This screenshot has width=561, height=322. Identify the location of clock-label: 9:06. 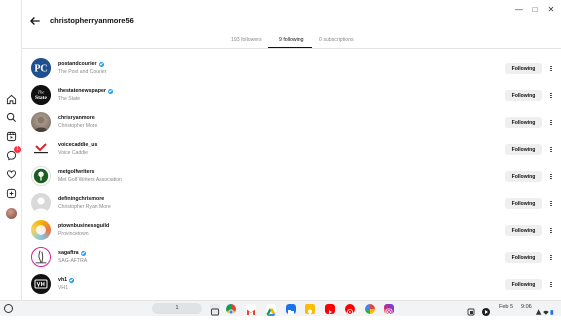
(526, 307).